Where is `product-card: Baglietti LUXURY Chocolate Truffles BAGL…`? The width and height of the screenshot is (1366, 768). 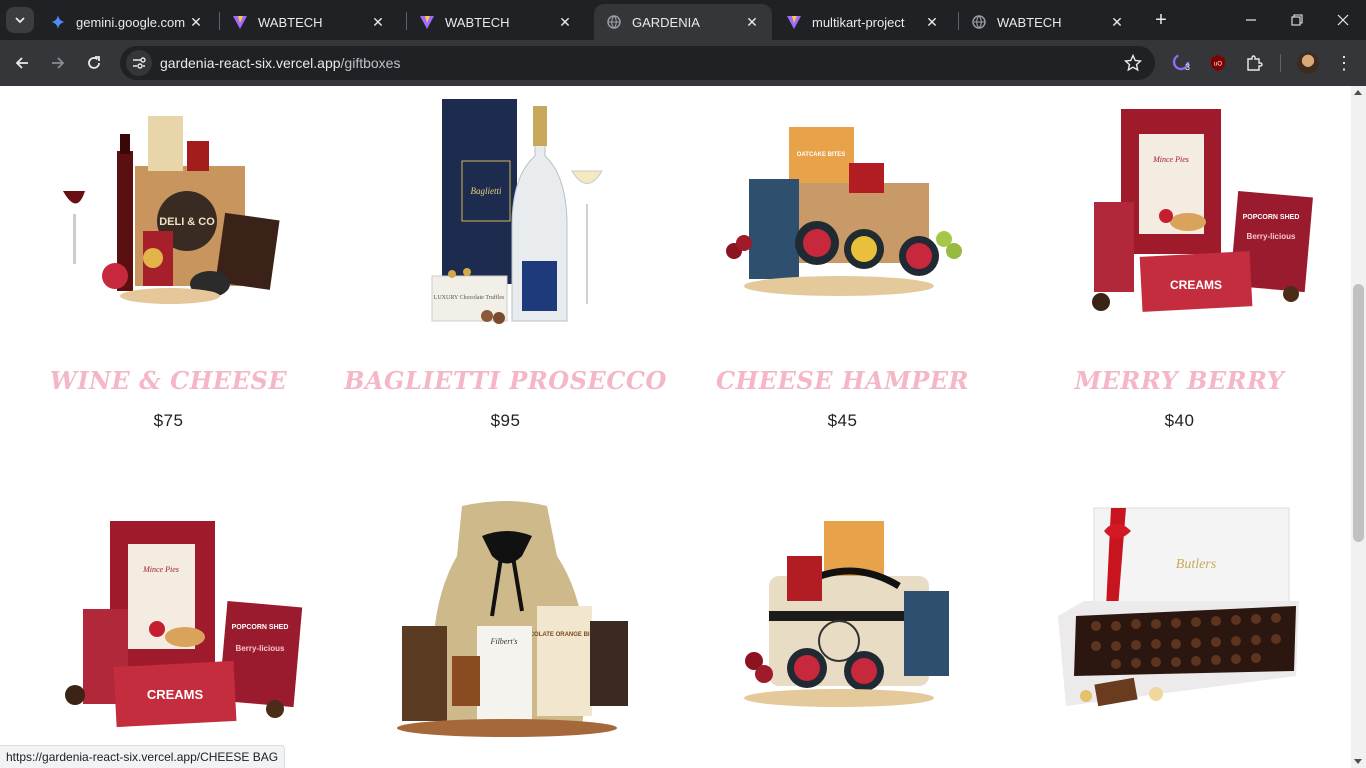 product-card: Baglietti LUXURY Chocolate Truffles BAGL… is located at coordinates (505, 266).